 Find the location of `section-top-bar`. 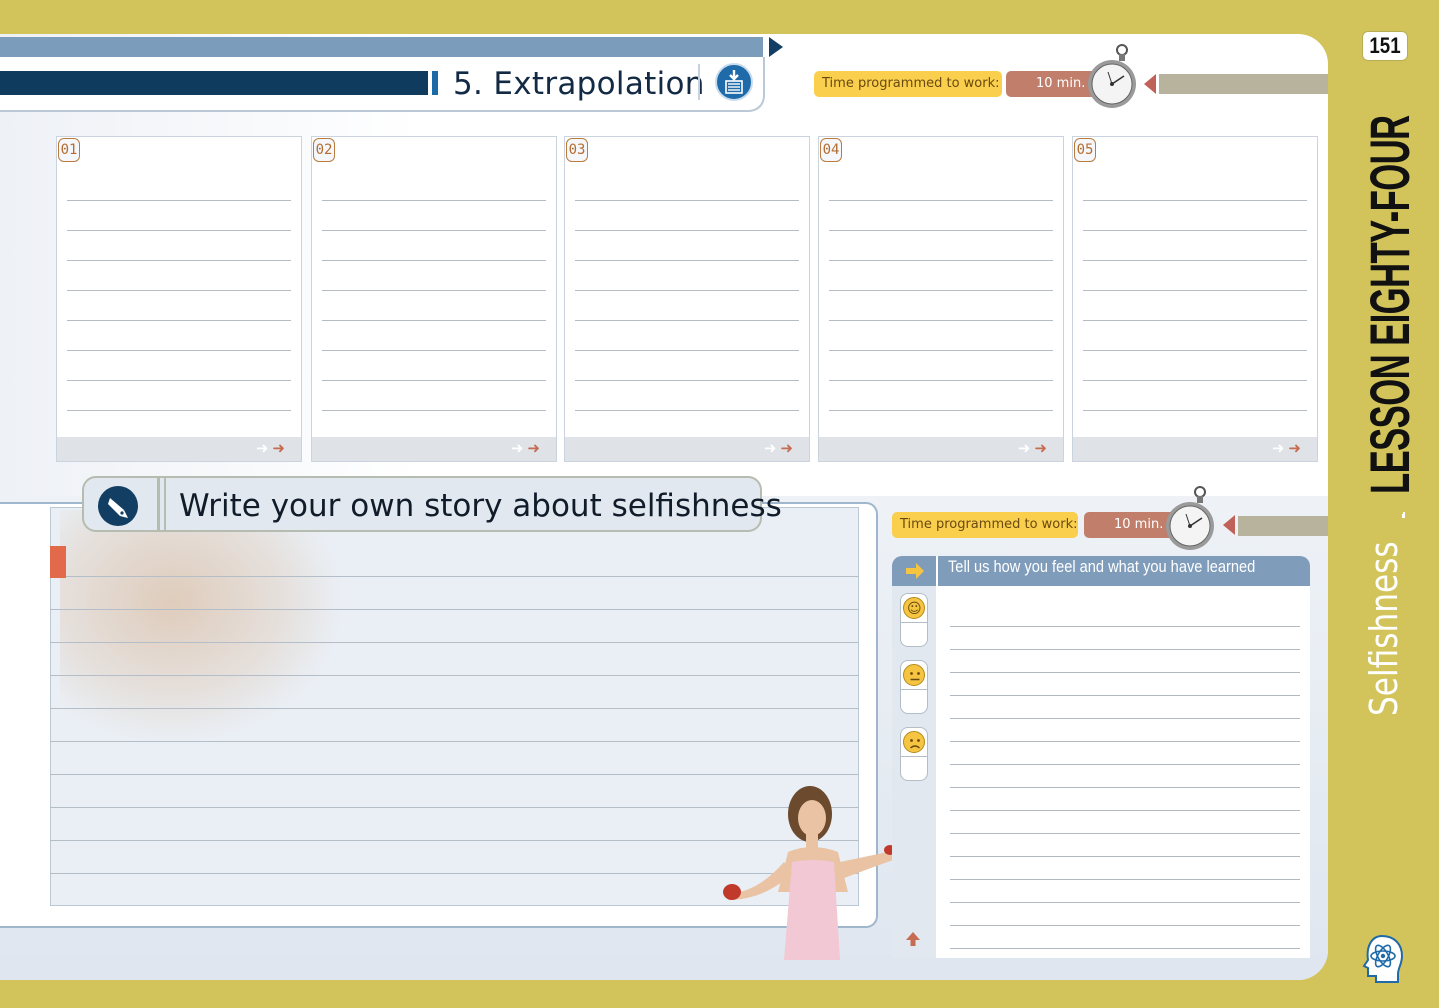

section-top-bar is located at coordinates (381, 47).